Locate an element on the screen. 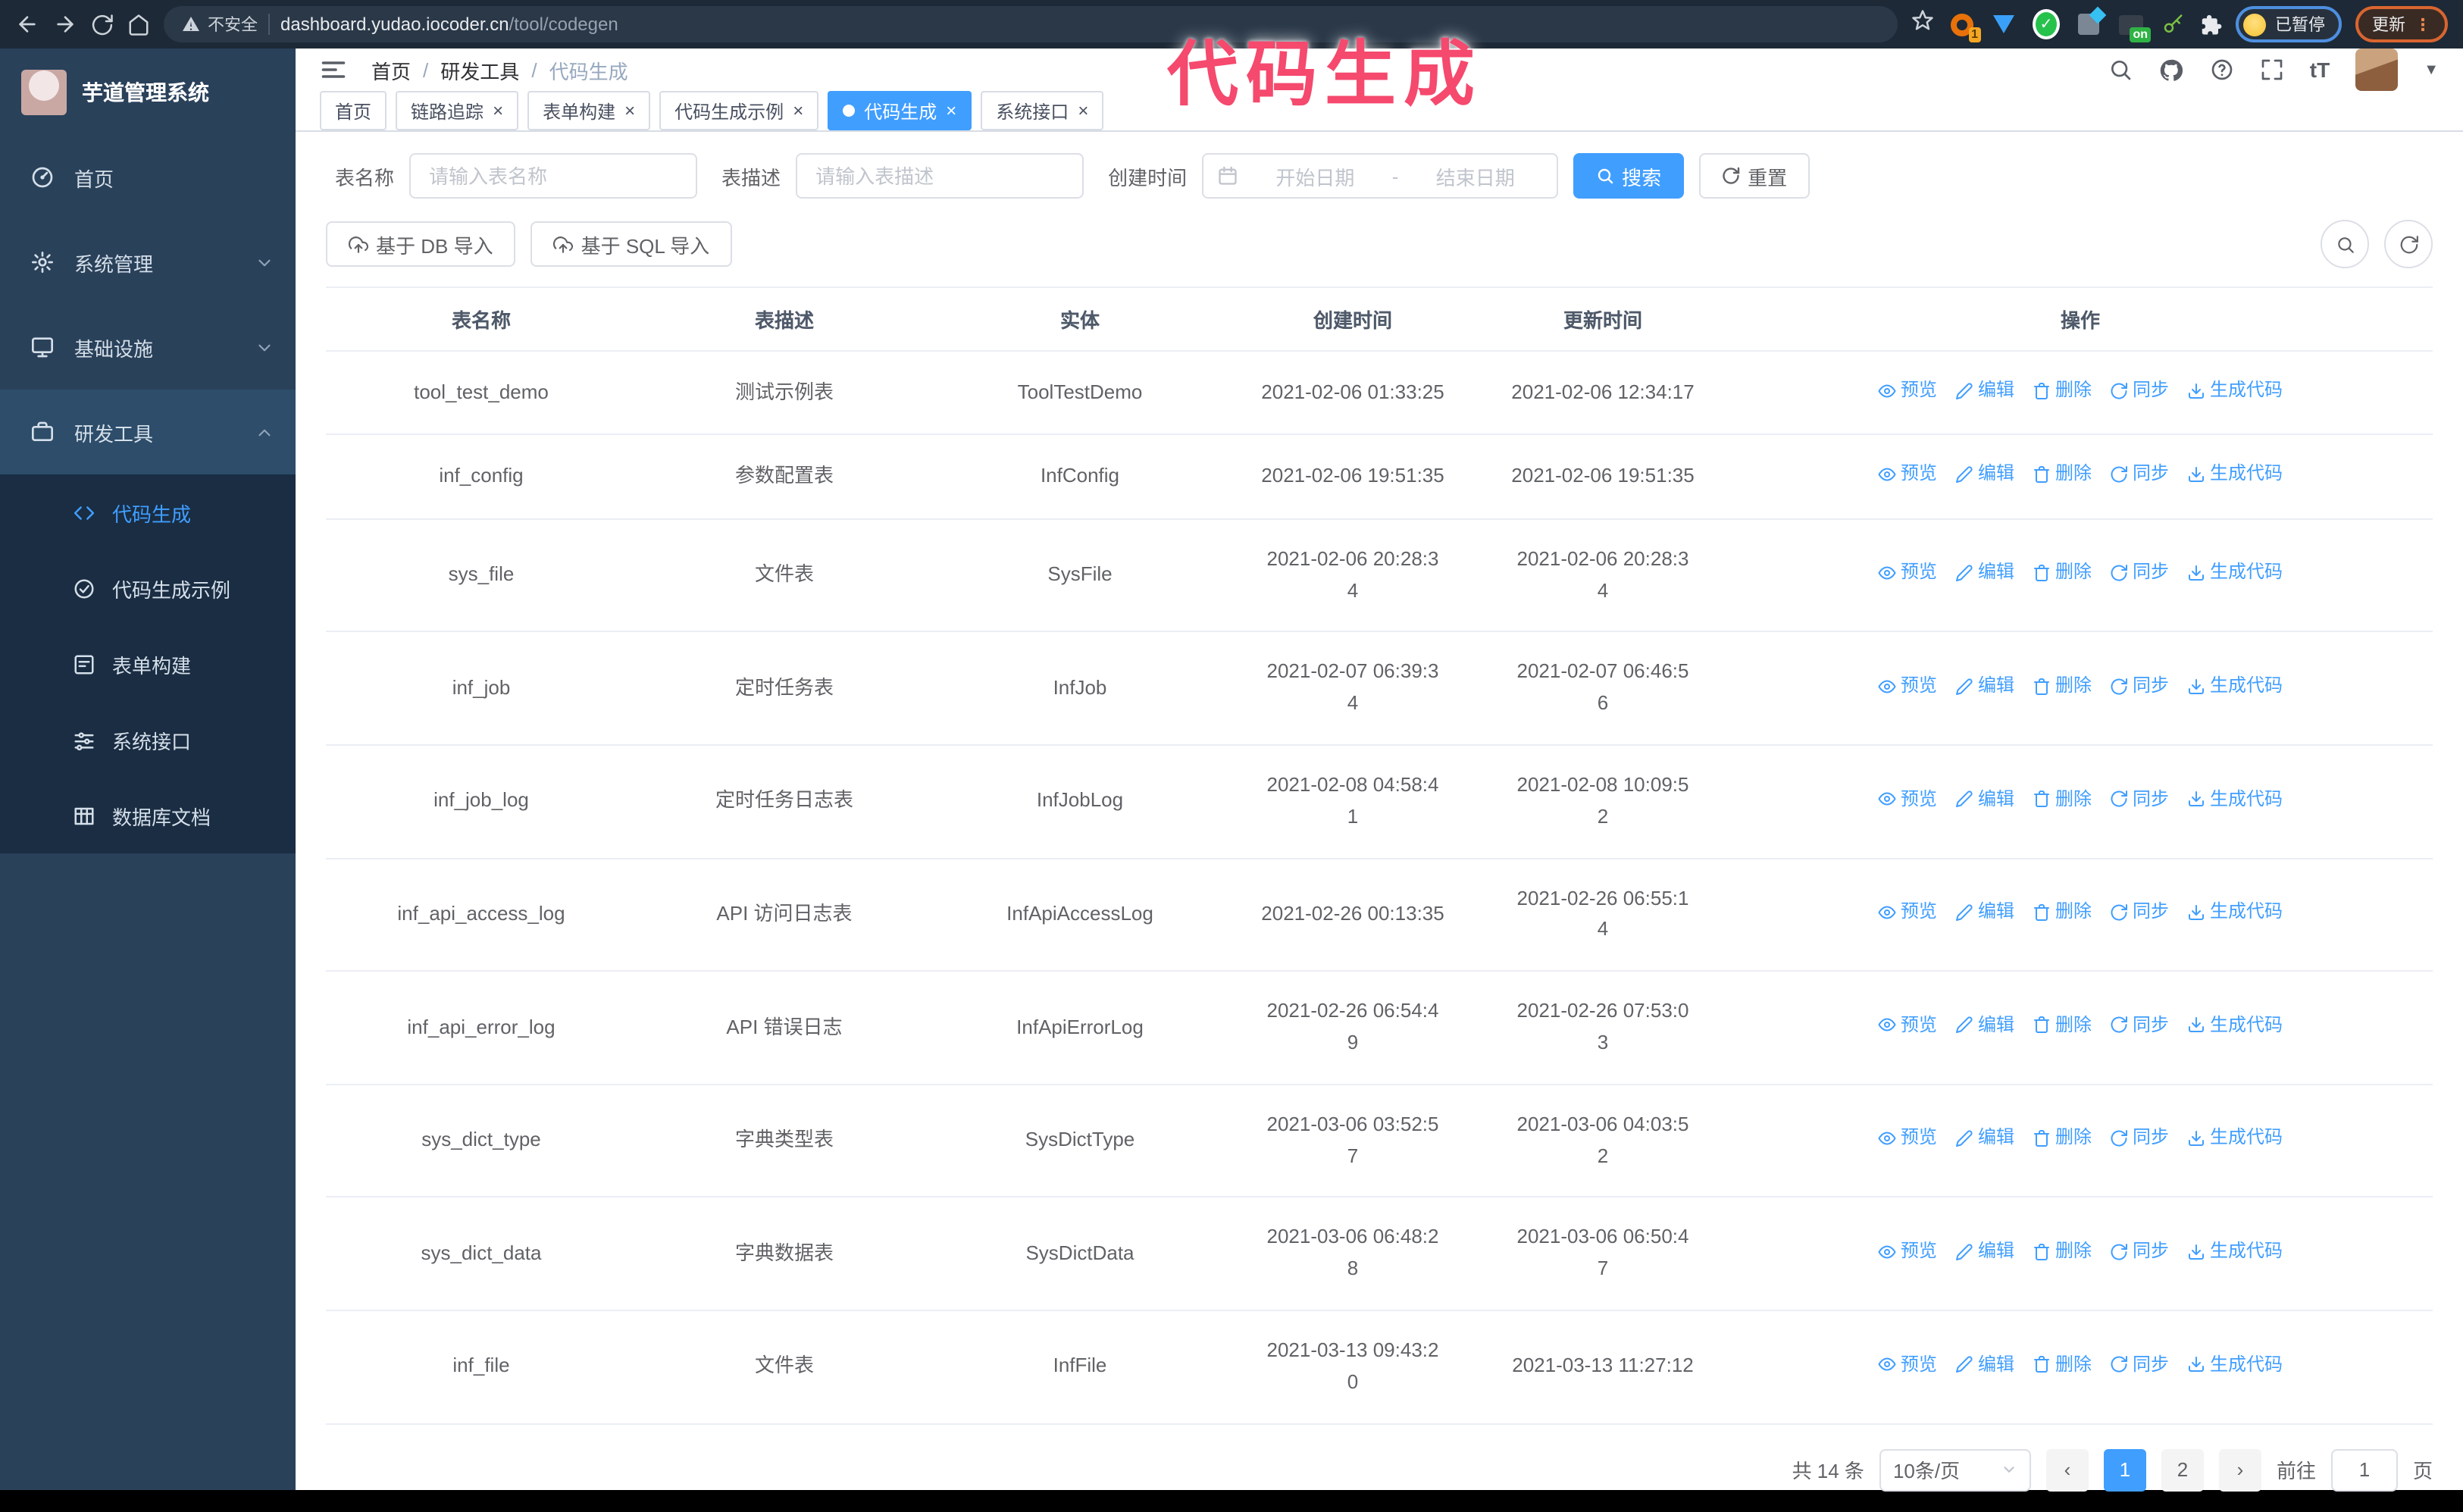 Image resolution: width=2463 pixels, height=1512 pixels. check-extension-icon: ✓ is located at coordinates (2047, 24).